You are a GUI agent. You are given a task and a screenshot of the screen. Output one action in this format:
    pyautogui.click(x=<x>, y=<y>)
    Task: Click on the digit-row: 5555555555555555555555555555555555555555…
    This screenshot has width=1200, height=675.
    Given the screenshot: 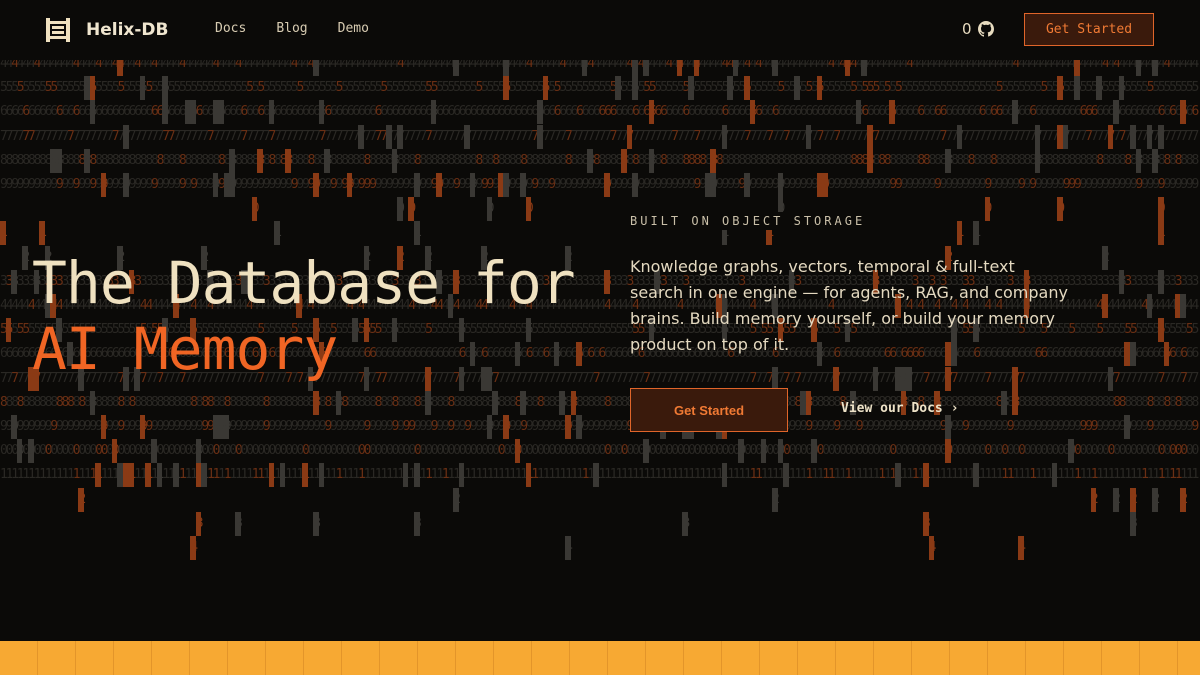 What is the action you would take?
    pyautogui.click(x=599, y=88)
    